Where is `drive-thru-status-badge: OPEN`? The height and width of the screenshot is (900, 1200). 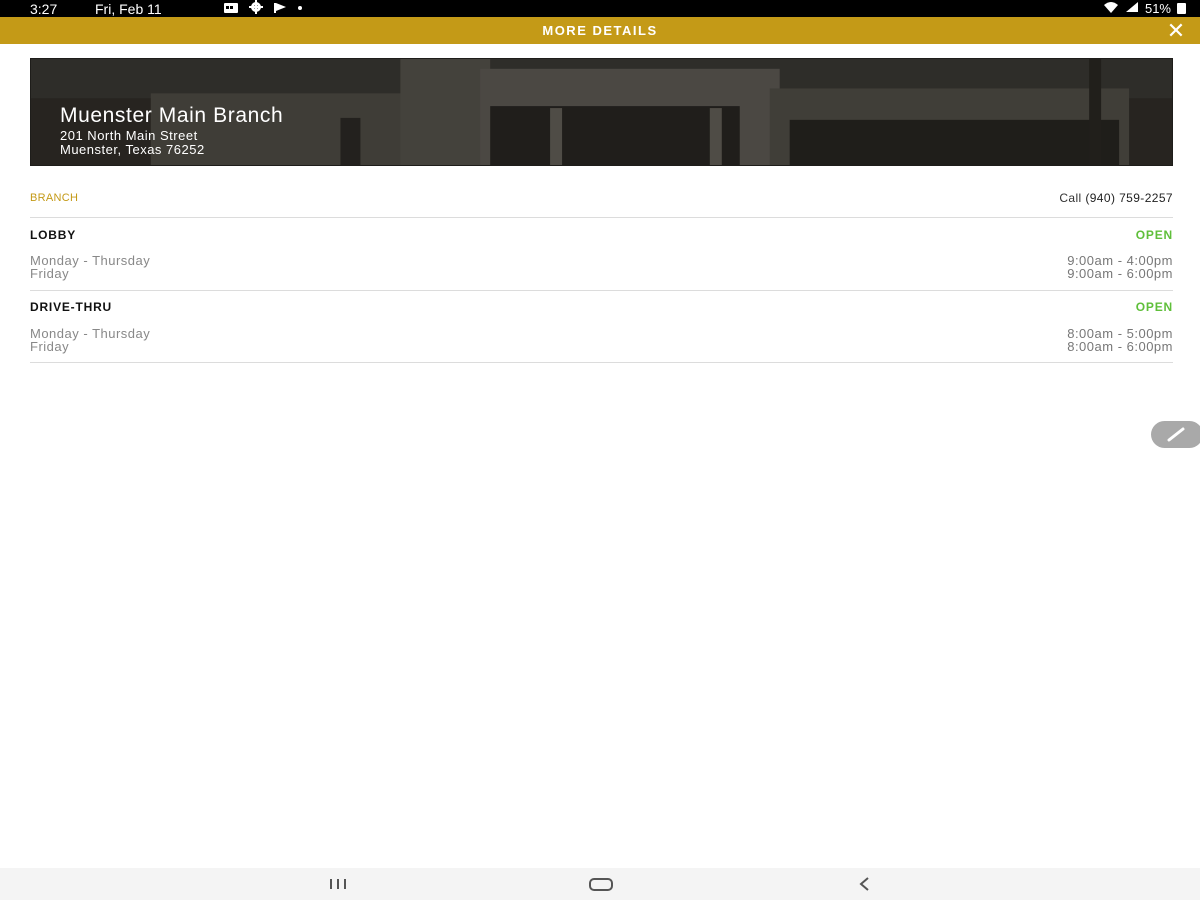 drive-thru-status-badge: OPEN is located at coordinates (1154, 307).